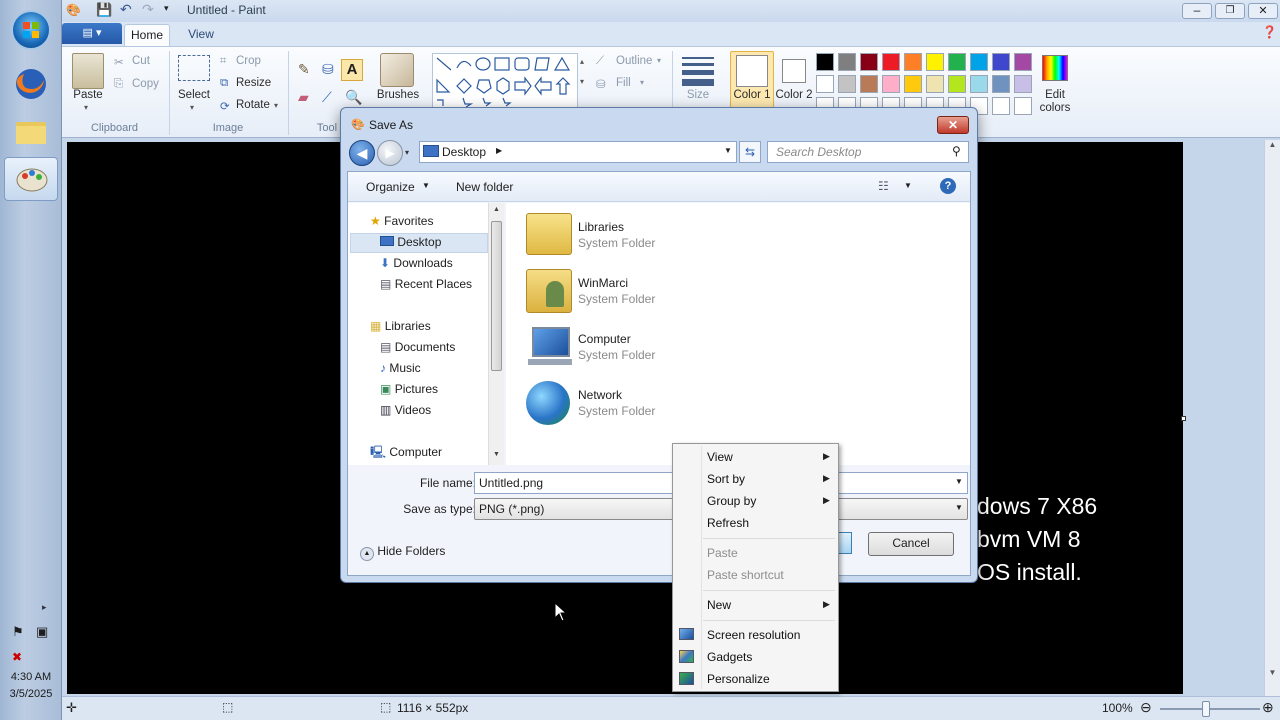 This screenshot has width=1280, height=720. I want to click on organize-button: Organize, so click(390, 187).